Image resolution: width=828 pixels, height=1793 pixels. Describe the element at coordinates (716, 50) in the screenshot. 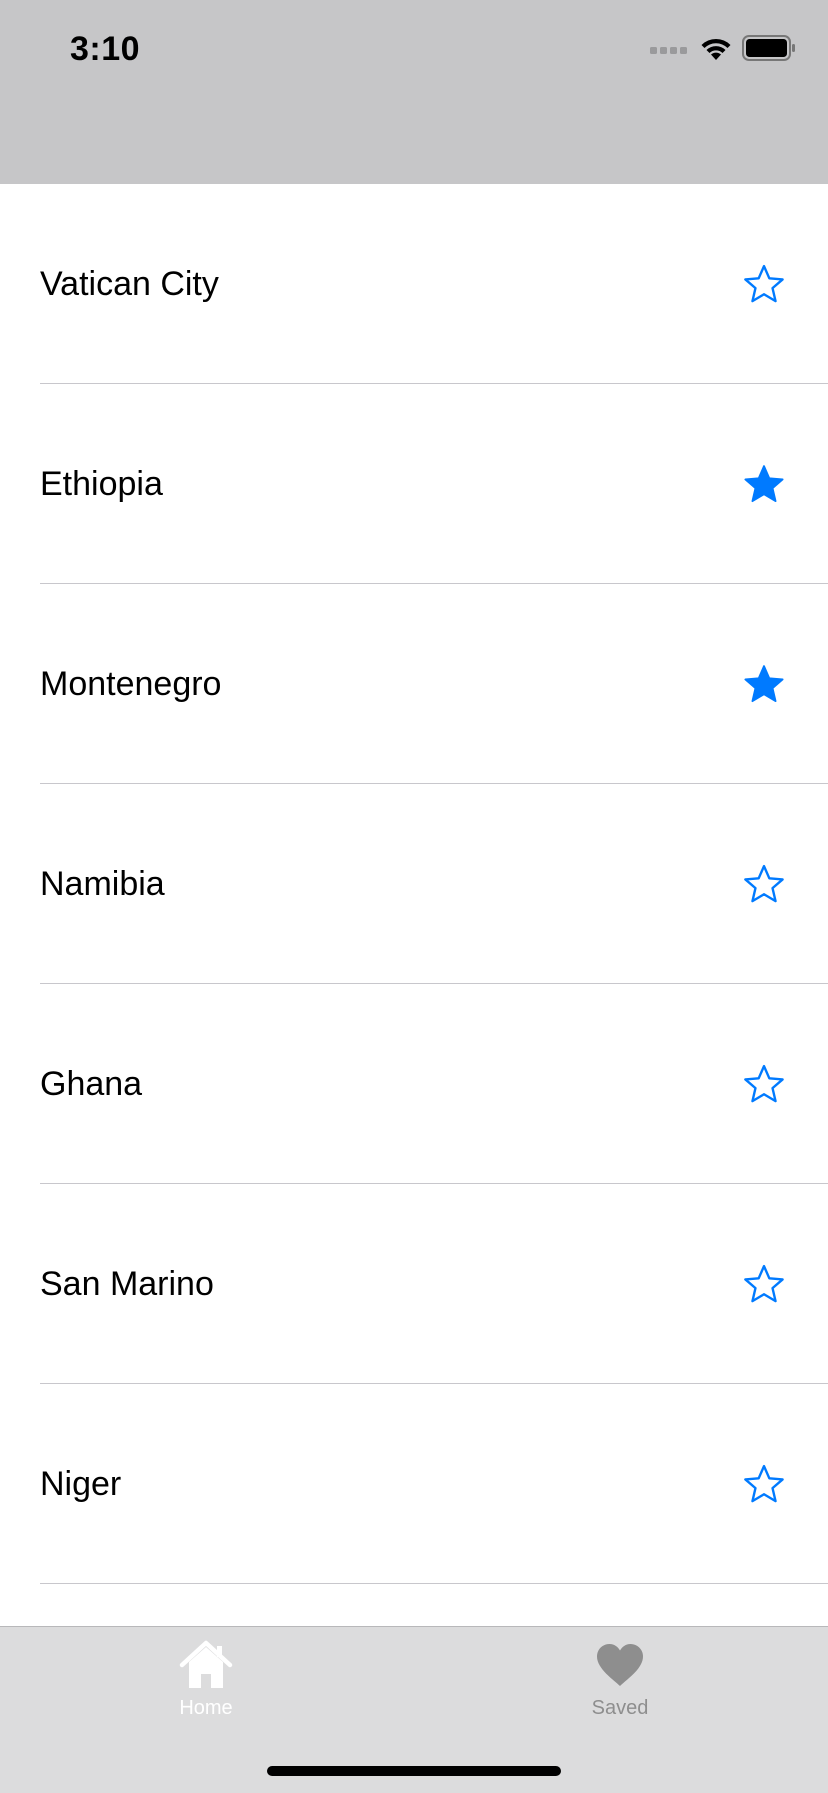

I see `wifi-icon` at that location.